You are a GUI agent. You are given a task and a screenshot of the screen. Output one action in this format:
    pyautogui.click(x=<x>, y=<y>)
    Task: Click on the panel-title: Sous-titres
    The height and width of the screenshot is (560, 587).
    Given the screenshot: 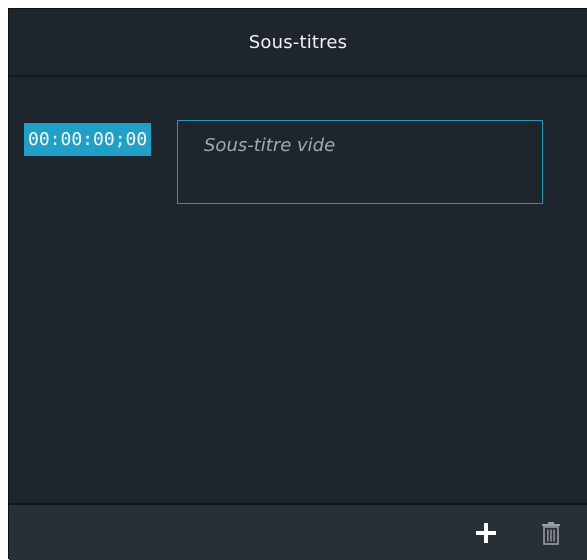 What is the action you would take?
    pyautogui.click(x=298, y=42)
    